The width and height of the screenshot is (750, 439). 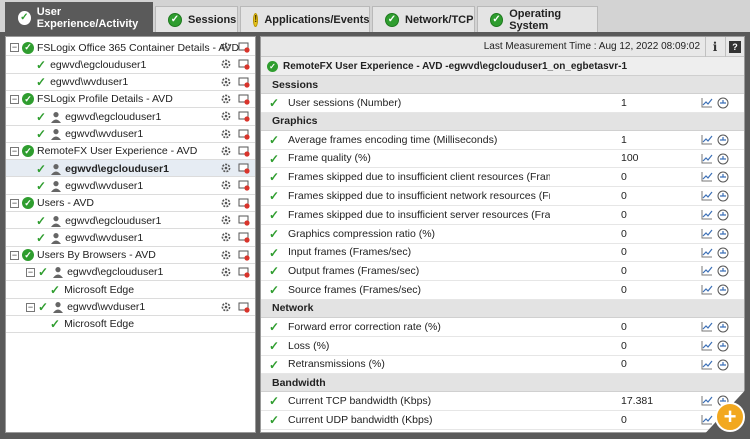 What do you see at coordinates (730, 417) in the screenshot?
I see `add-button: +` at bounding box center [730, 417].